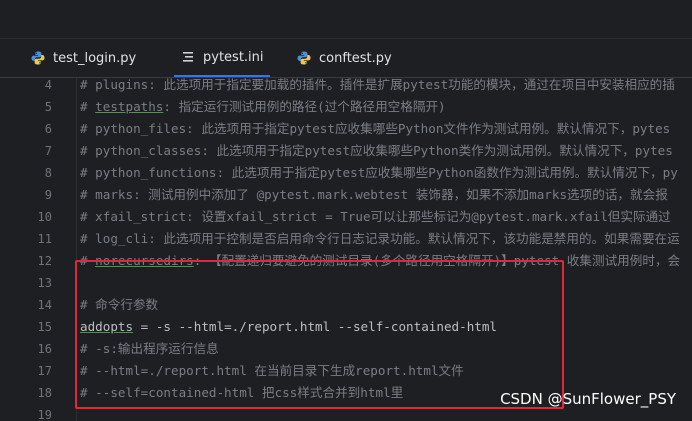  What do you see at coordinates (44, 239) in the screenshot?
I see `line-number: 11` at bounding box center [44, 239].